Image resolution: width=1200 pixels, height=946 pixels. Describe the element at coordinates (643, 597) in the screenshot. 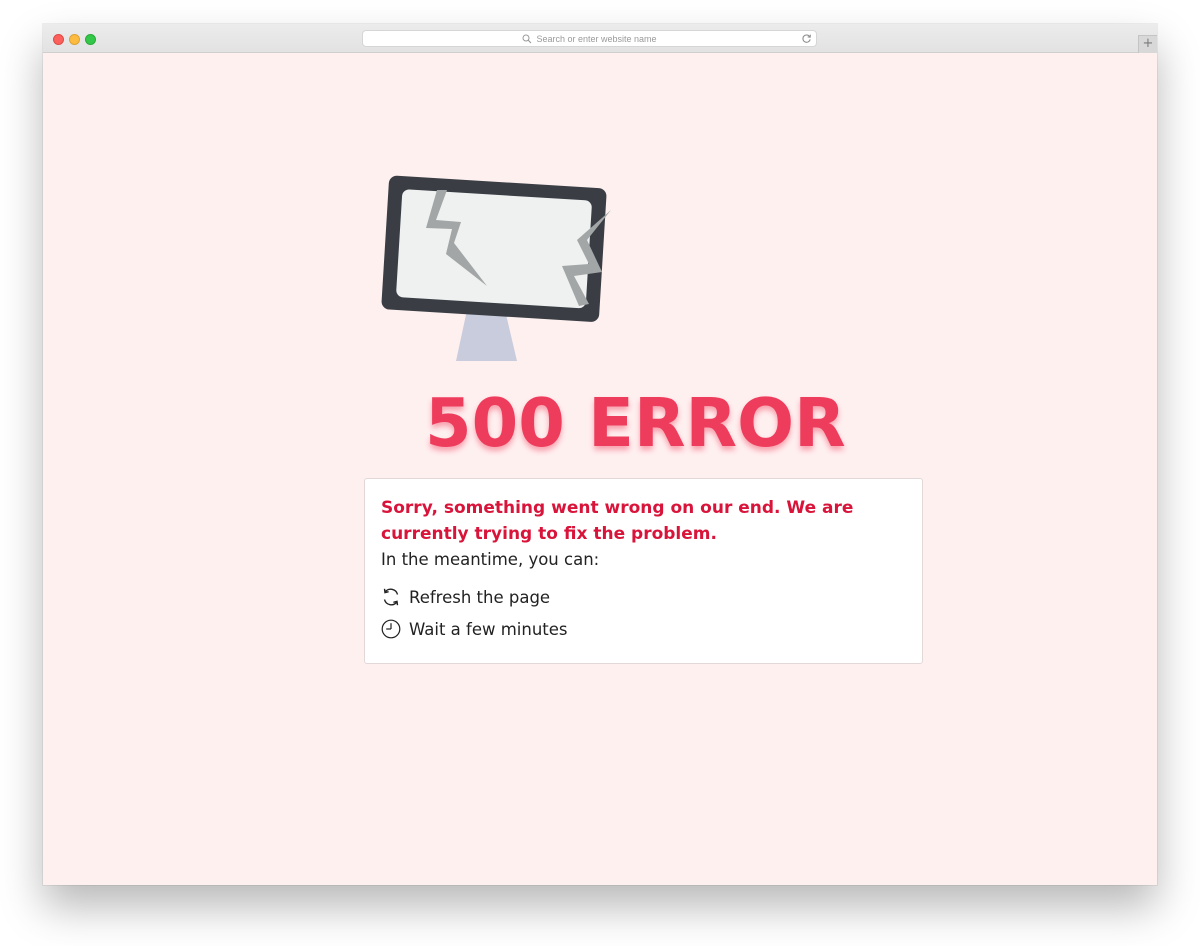

I see `suggestion-refresh: Refresh the page` at that location.